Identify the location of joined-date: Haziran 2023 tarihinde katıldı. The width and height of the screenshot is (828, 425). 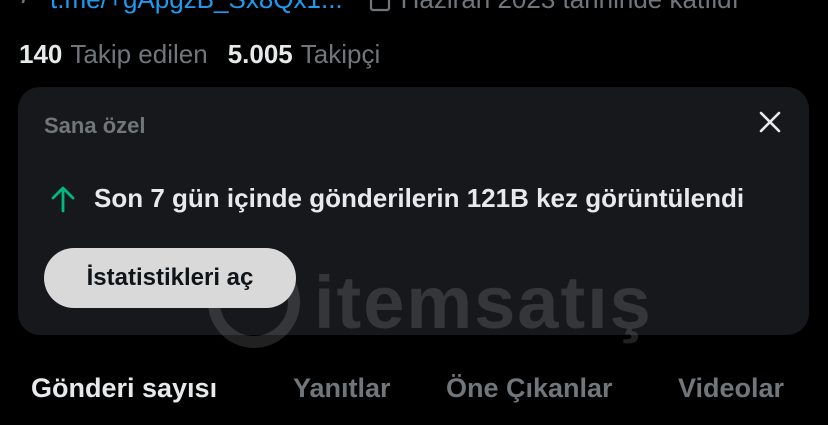
(570, 7).